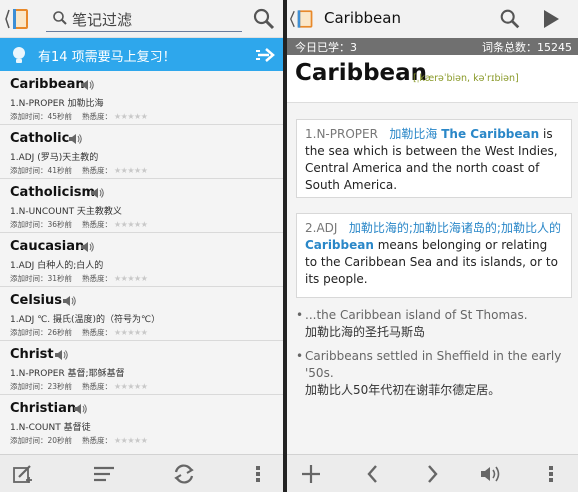 The width and height of the screenshot is (578, 492). I want to click on list-item-definition: 1.ADJ 白种人的;白人的, so click(57, 266).